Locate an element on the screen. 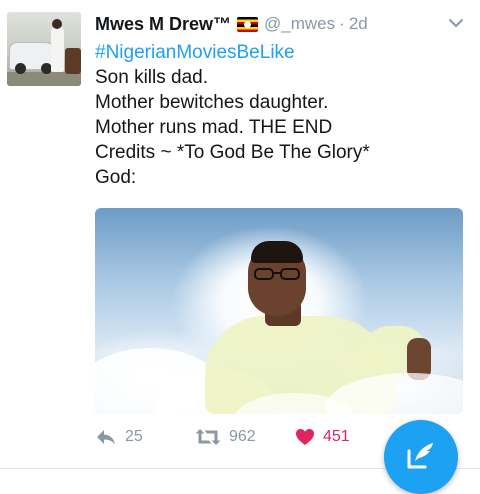 This screenshot has height=494, width=480. tweet-text-line: Mother bewitches daughter. is located at coordinates (212, 102).